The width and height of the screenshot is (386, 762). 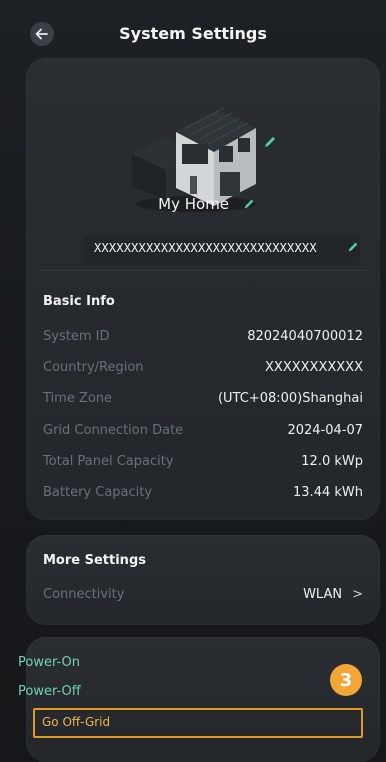 What do you see at coordinates (203, 401) in the screenshot?
I see `info-row-time-zone: Time Zone (UTC+08:00)Shanghai` at bounding box center [203, 401].